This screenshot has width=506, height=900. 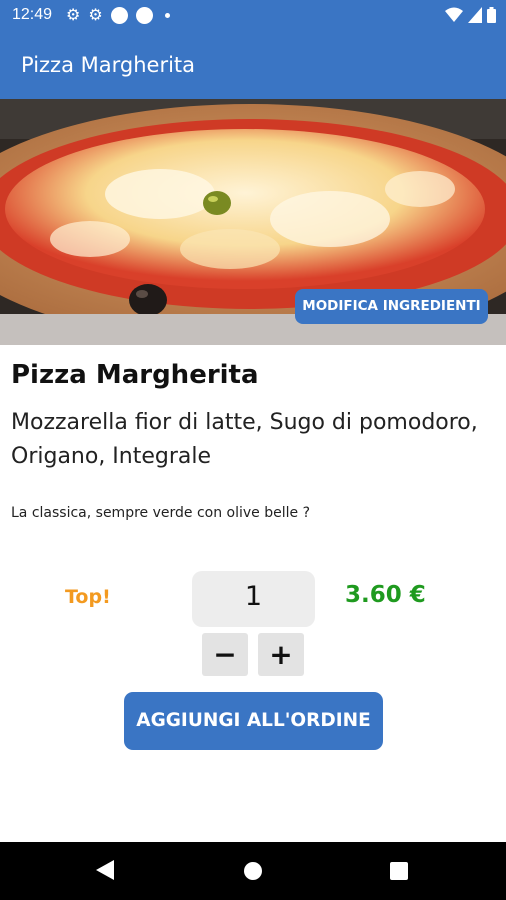 What do you see at coordinates (88, 597) in the screenshot?
I see `top-badge: Top!` at bounding box center [88, 597].